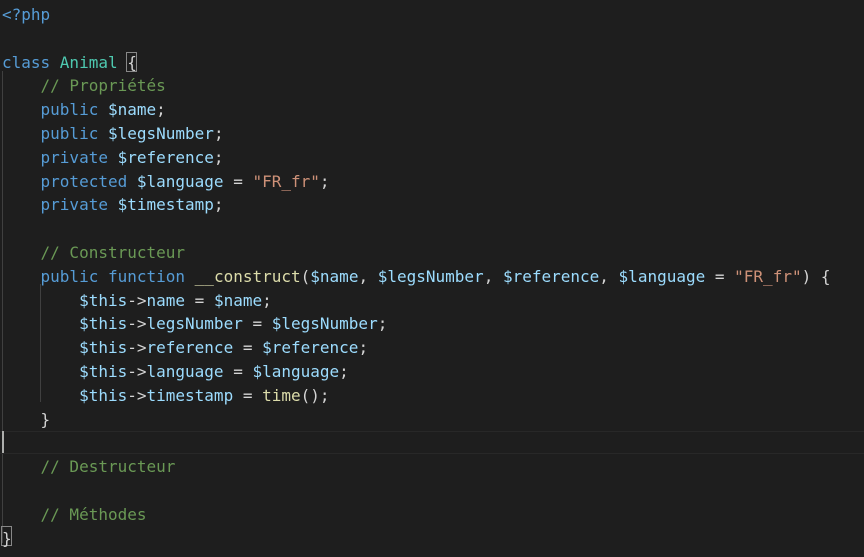  I want to click on code-token: legsNumber, so click(194, 324).